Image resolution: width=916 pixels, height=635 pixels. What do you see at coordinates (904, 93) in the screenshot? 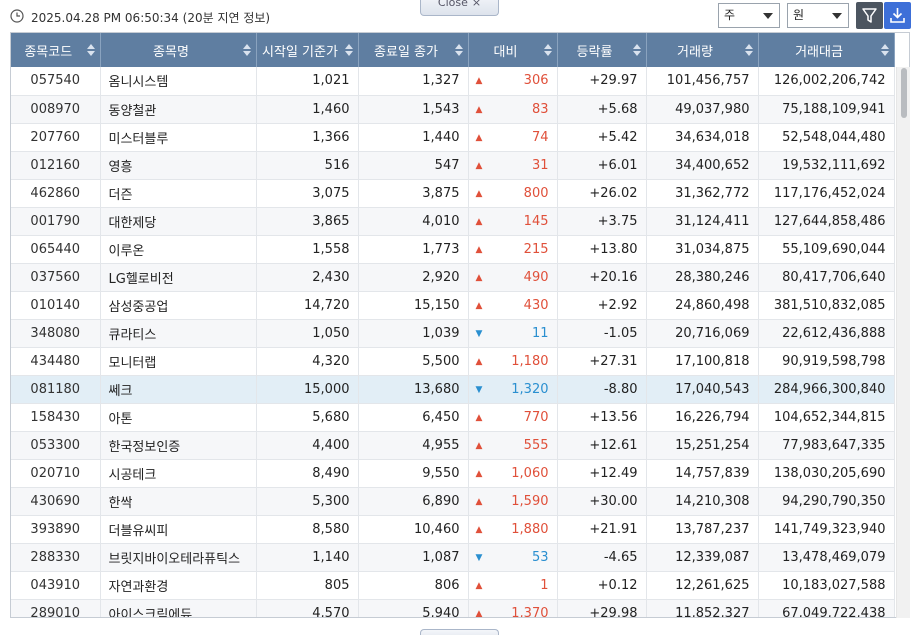
I see `scrollbar-thumb` at bounding box center [904, 93].